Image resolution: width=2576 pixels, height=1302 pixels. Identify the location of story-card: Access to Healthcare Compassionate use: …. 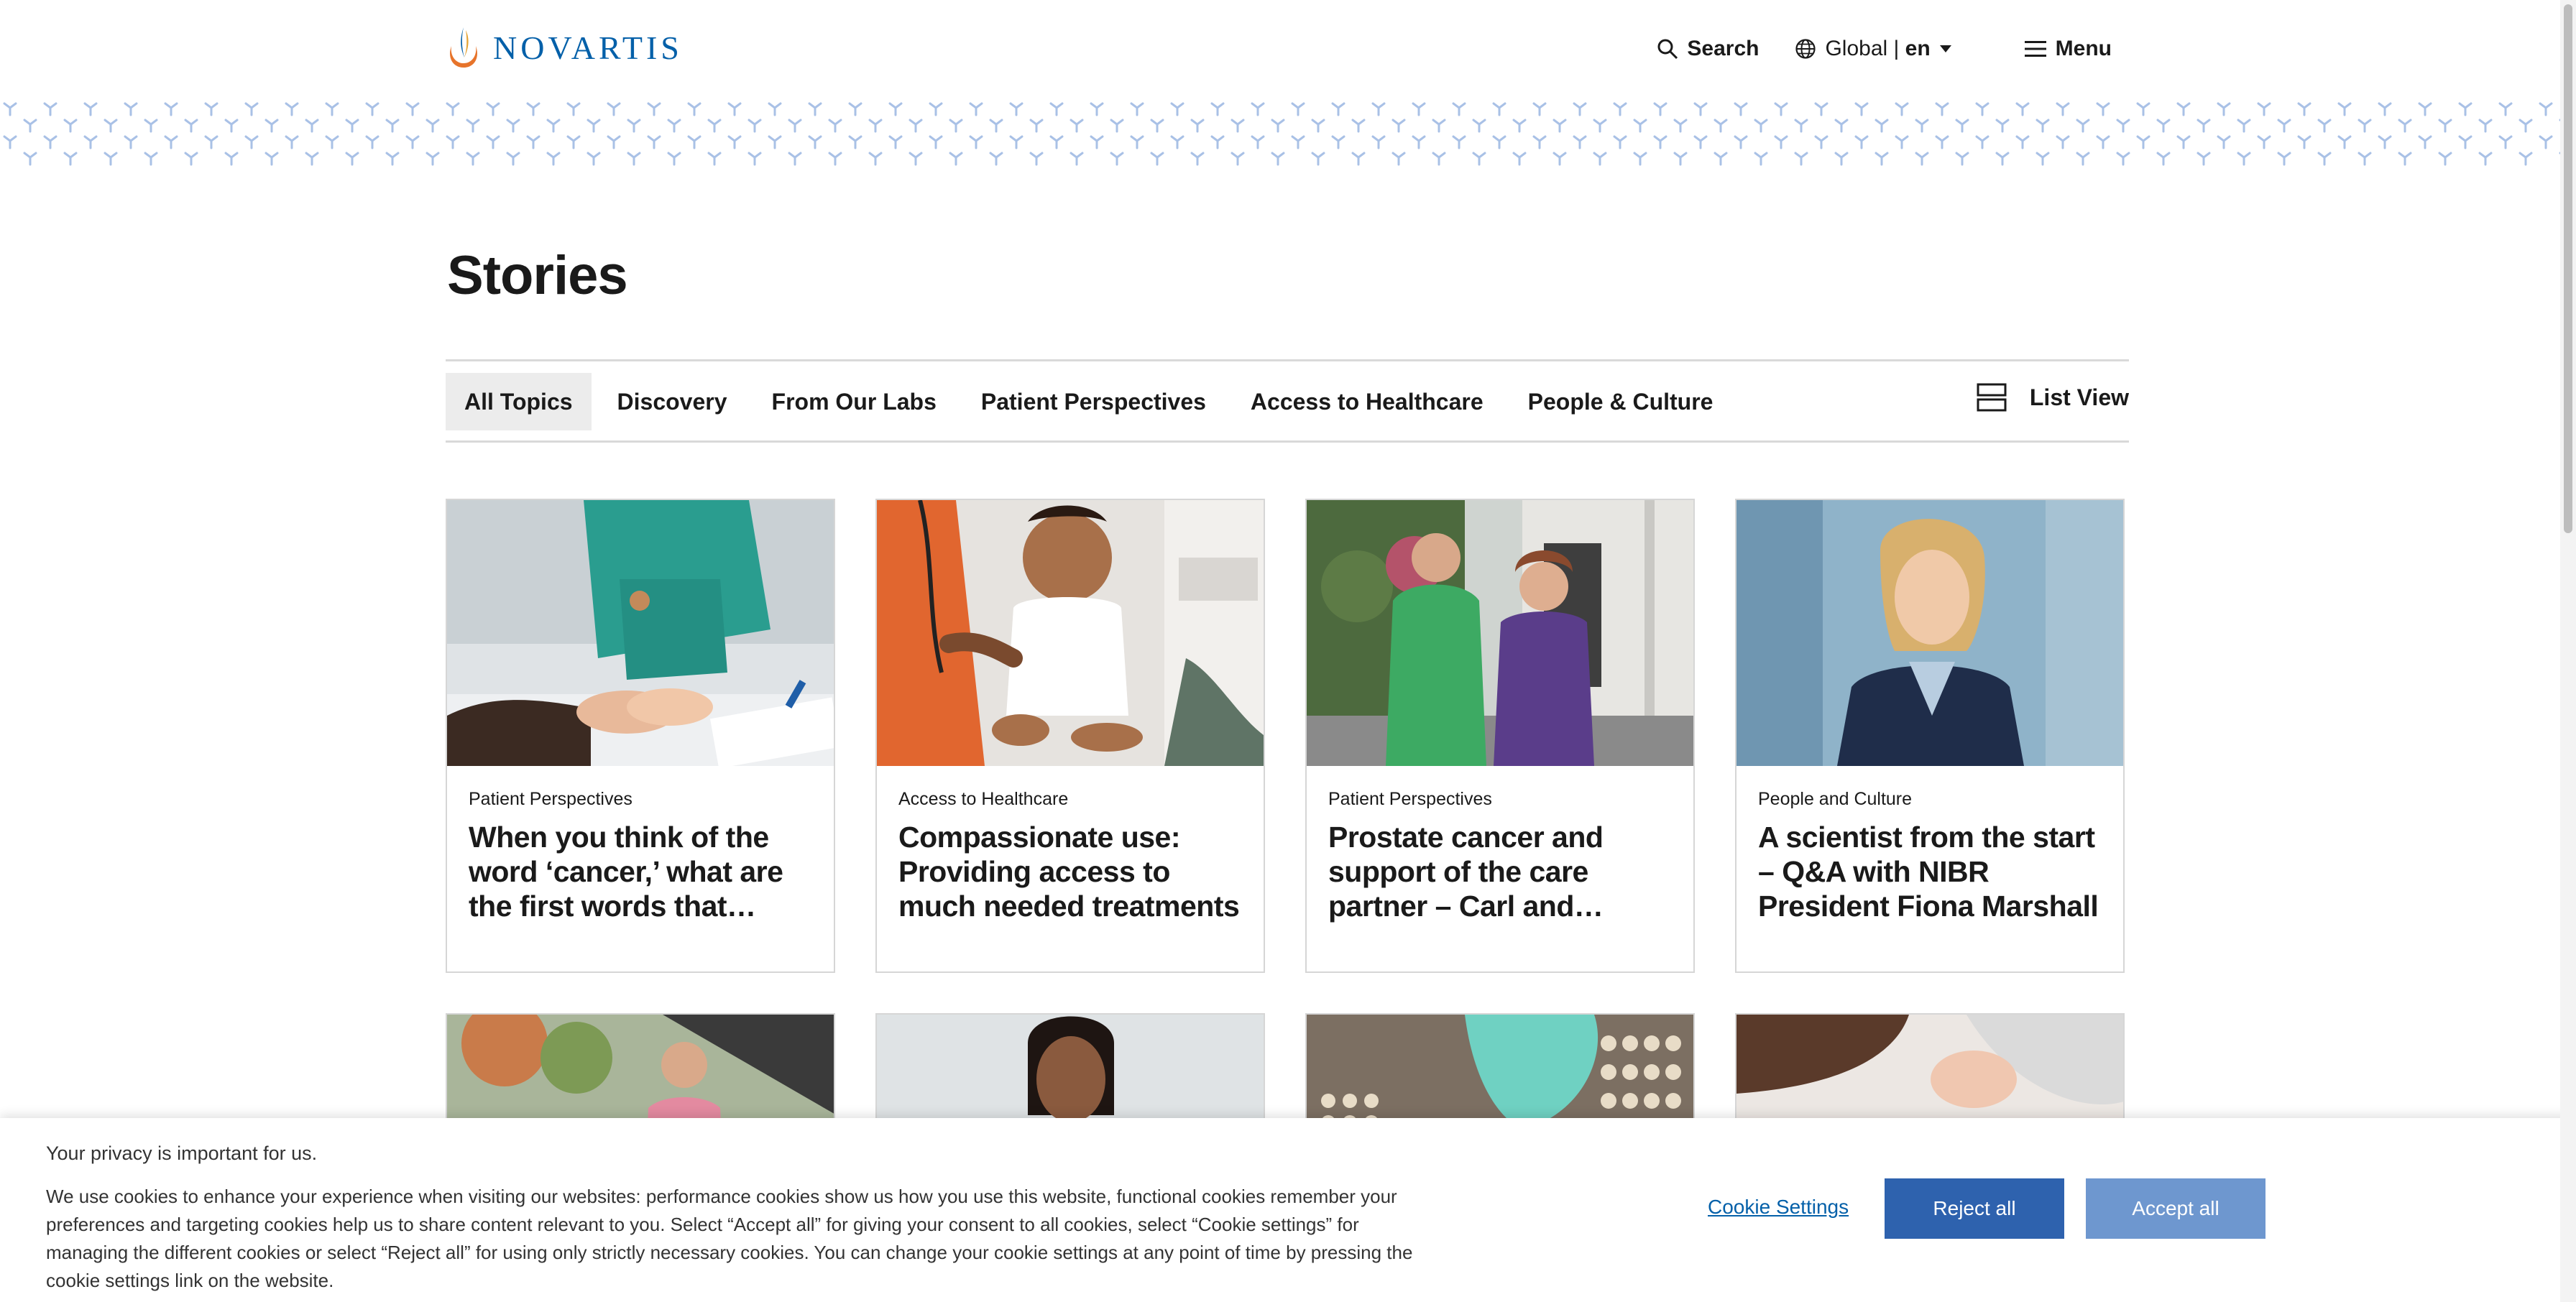
(1070, 736).